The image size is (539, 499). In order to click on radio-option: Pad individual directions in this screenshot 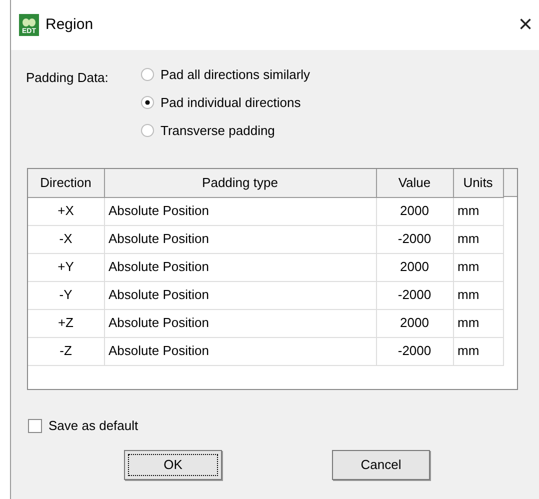, I will do `click(221, 103)`.